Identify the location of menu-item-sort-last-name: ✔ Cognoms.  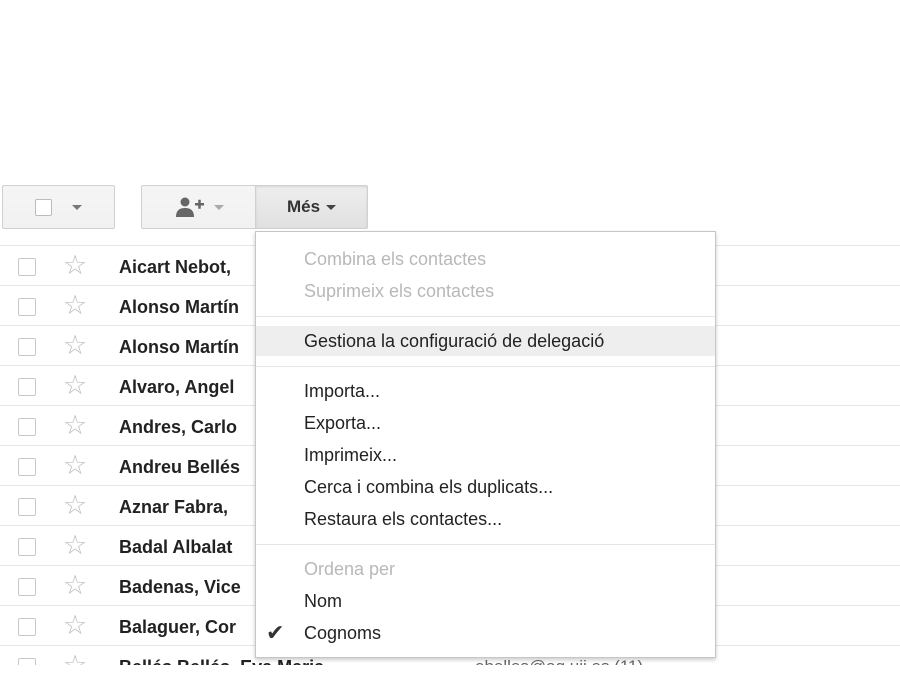
(485, 633).